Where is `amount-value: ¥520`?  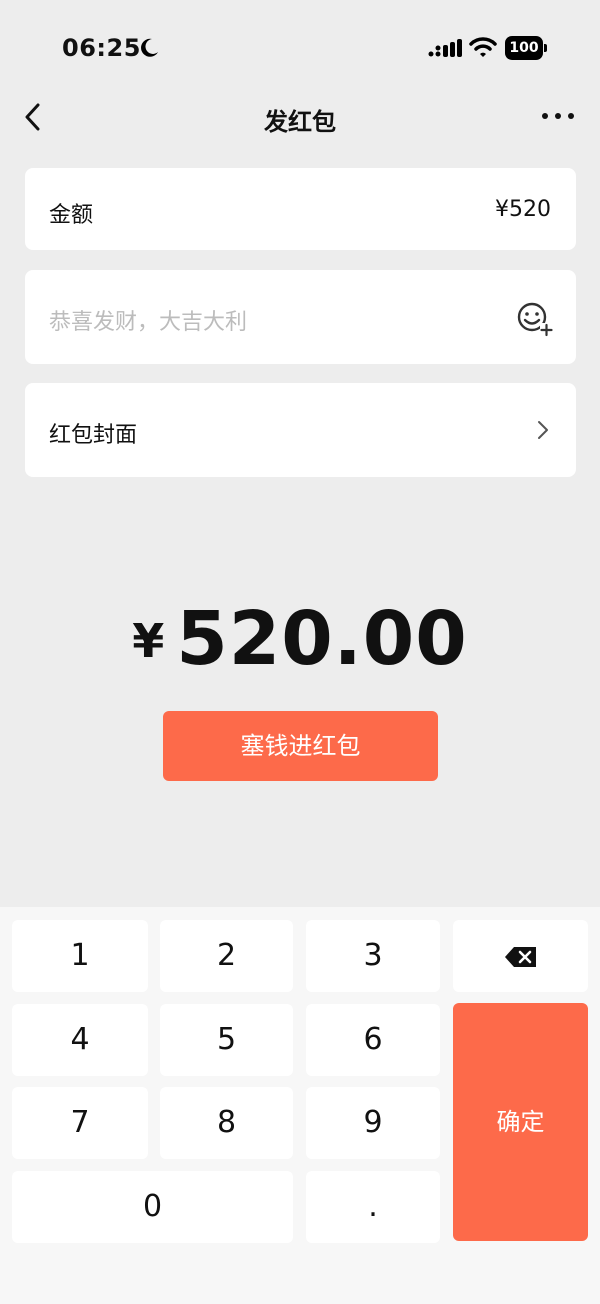
amount-value: ¥520 is located at coordinates (523, 209).